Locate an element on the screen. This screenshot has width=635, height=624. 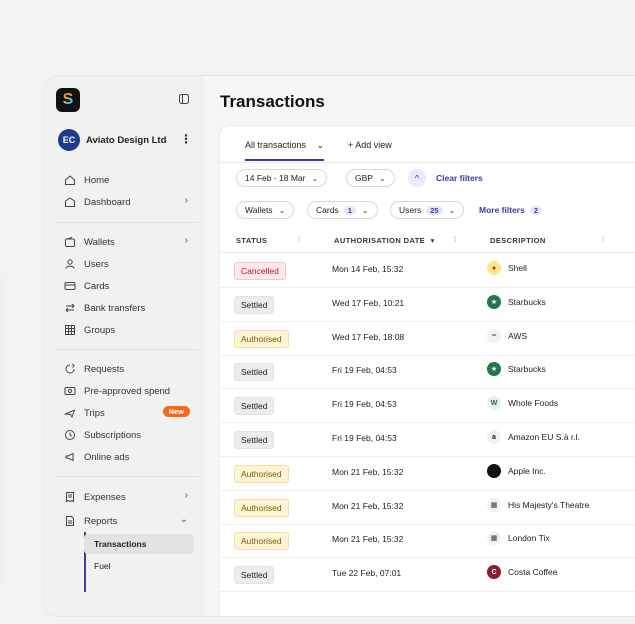
sidebar-subitem-label: Fuel is located at coordinates (102, 566).